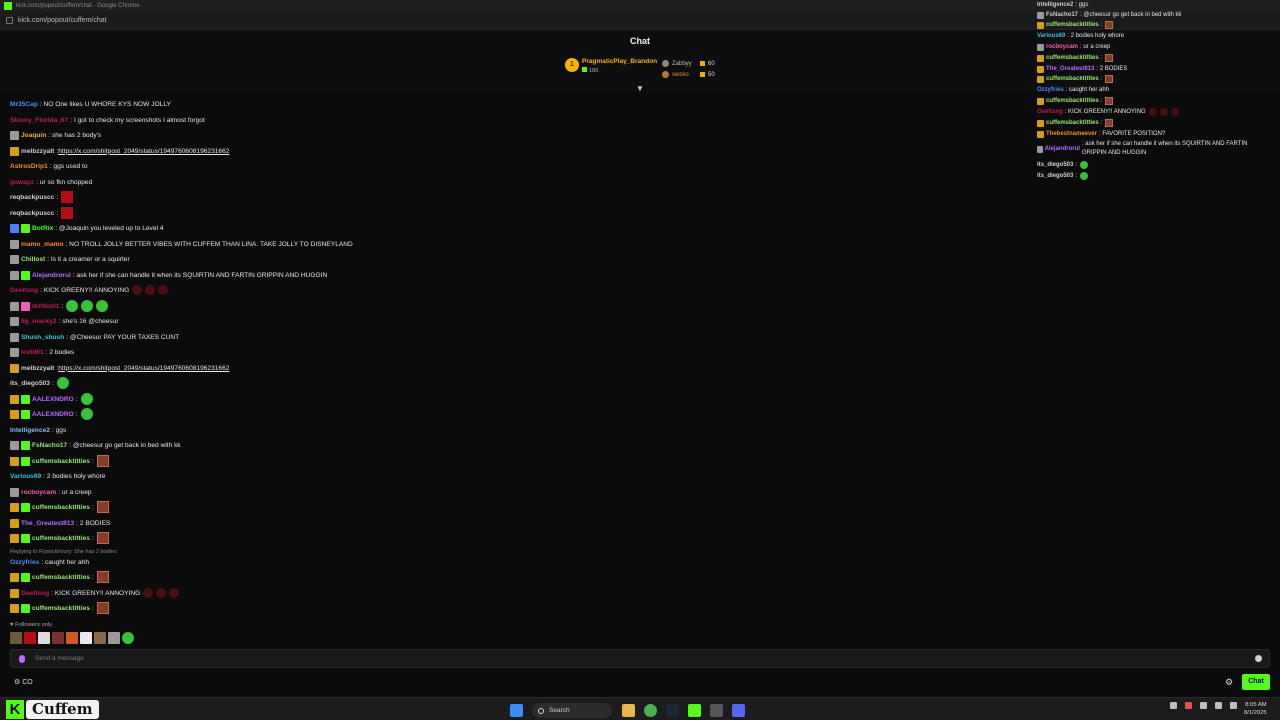  Describe the element at coordinates (62, 20) in the screenshot. I see `url-text: kick.com/popout/cuffem/chat` at that location.